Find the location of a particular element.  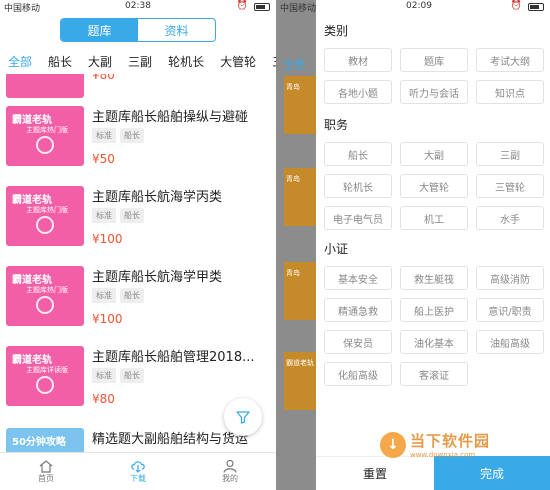

filter-chip: 教材 is located at coordinates (358, 60).